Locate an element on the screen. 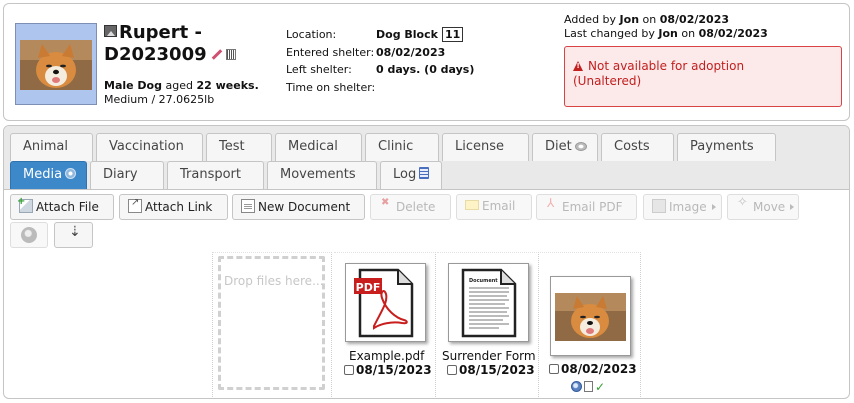 This screenshot has width=854, height=403. delete-button: Delete is located at coordinates (410, 207).